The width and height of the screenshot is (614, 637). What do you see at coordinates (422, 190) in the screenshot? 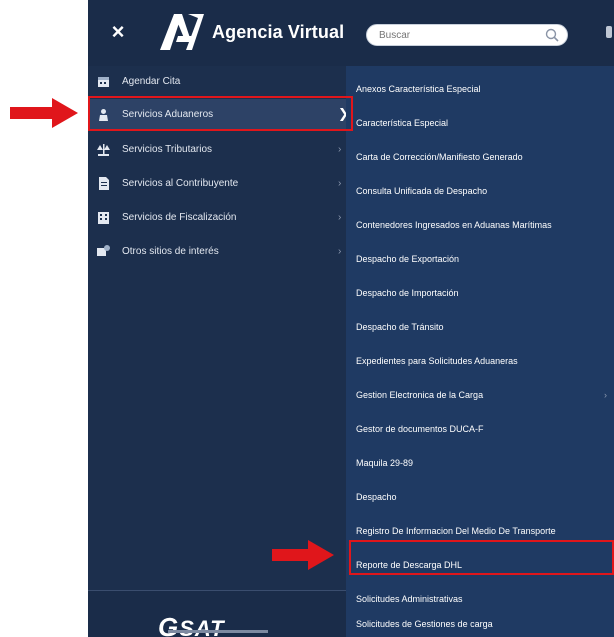
I see `submenu-item-label: Consulta Unificada de Despacho` at bounding box center [422, 190].